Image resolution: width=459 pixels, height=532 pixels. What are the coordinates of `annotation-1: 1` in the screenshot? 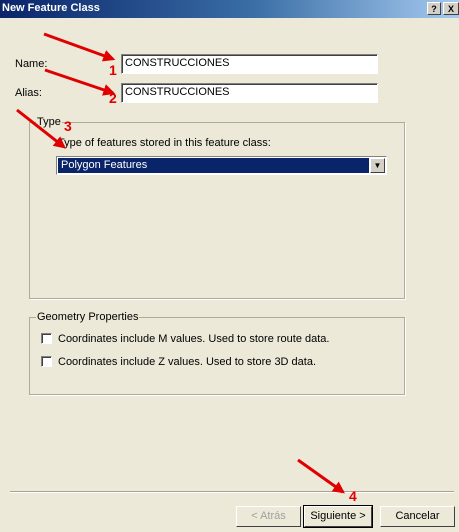 It's located at (113, 70).